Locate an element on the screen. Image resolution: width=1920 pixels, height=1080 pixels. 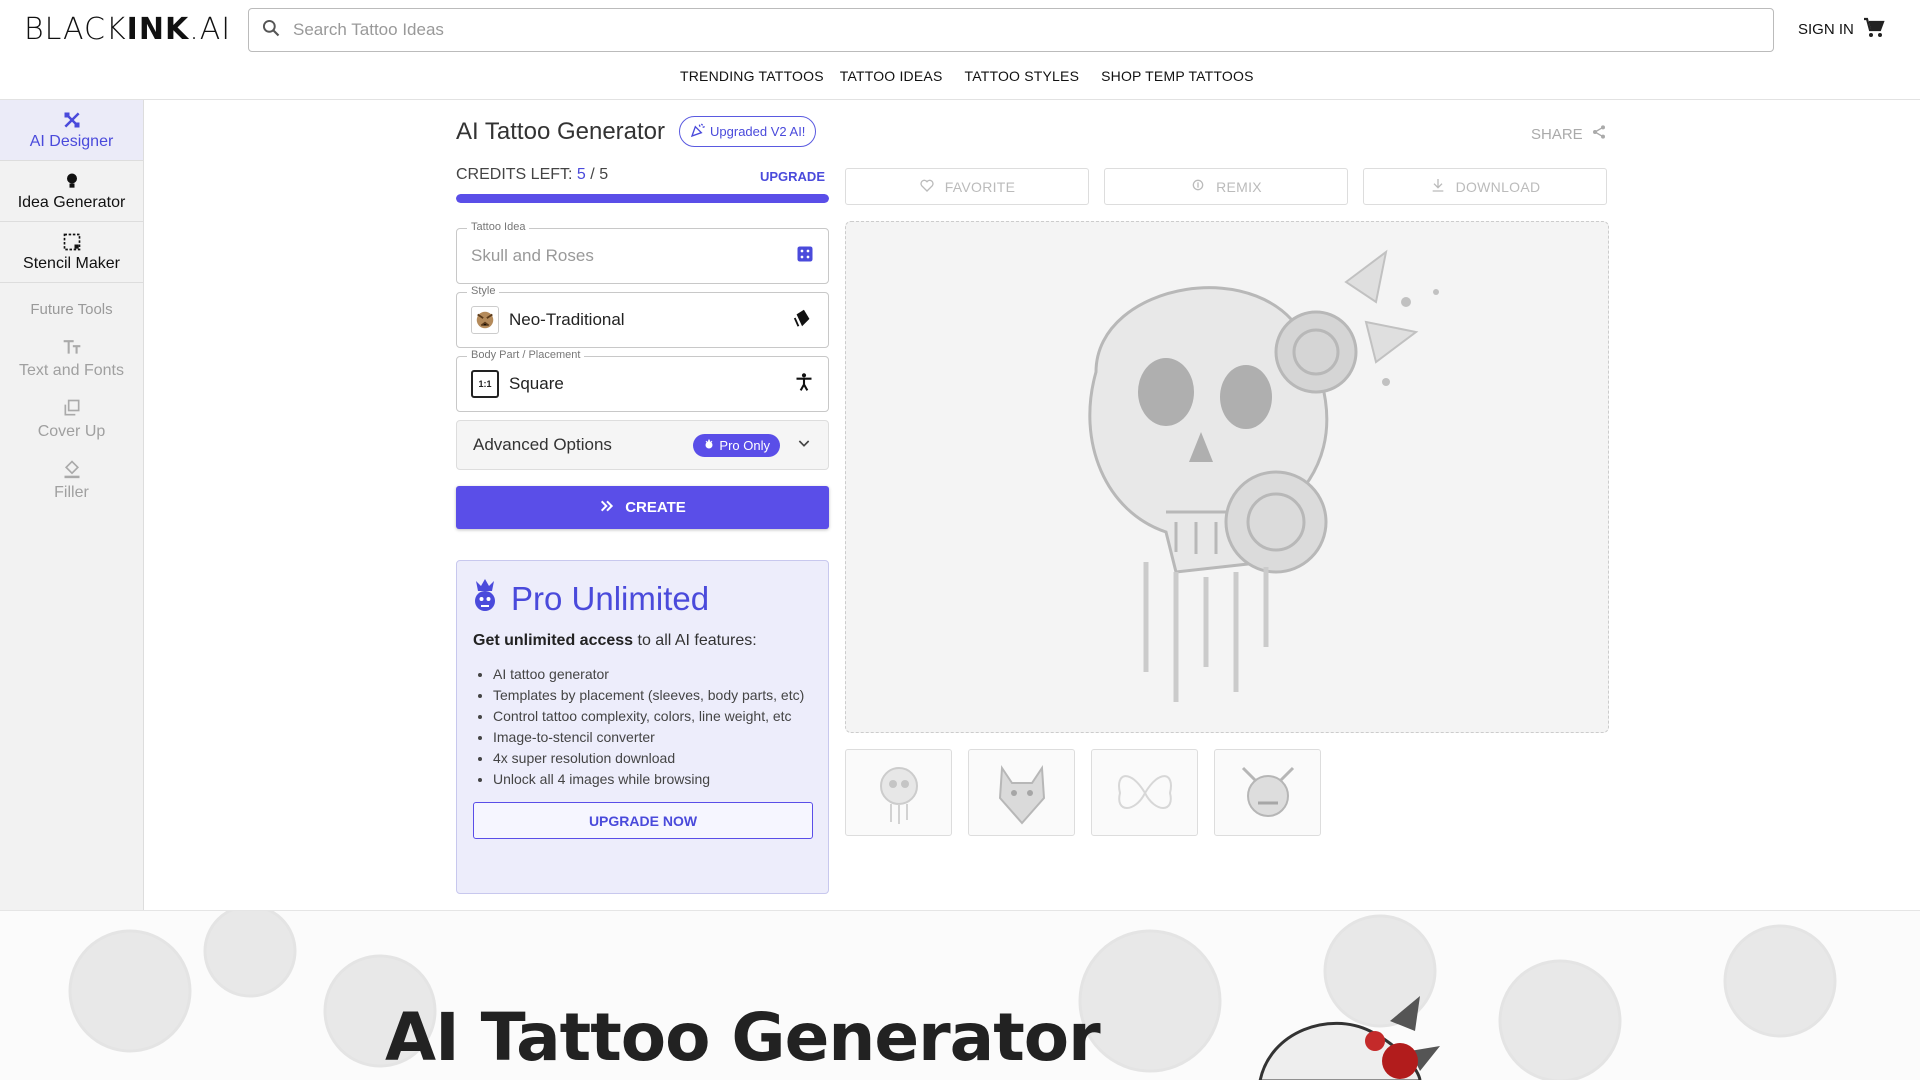
share-button: SHARE is located at coordinates (1569, 134).